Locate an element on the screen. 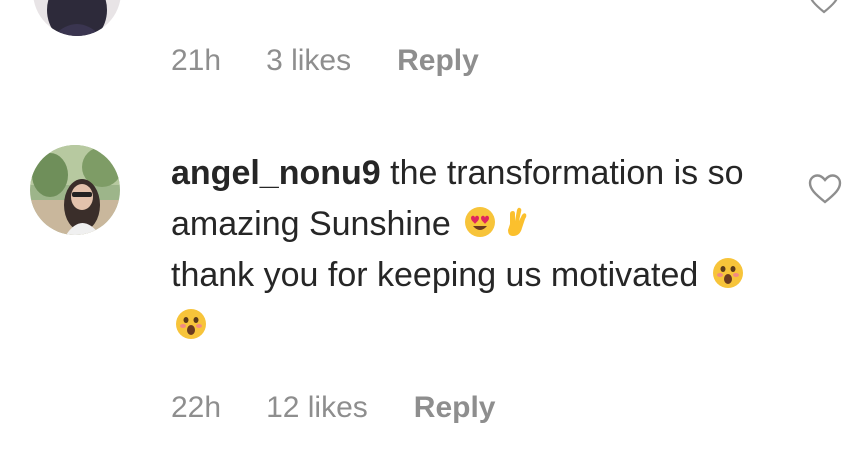 Image resolution: width=850 pixels, height=471 pixels. timestamp: 22h is located at coordinates (196, 407).